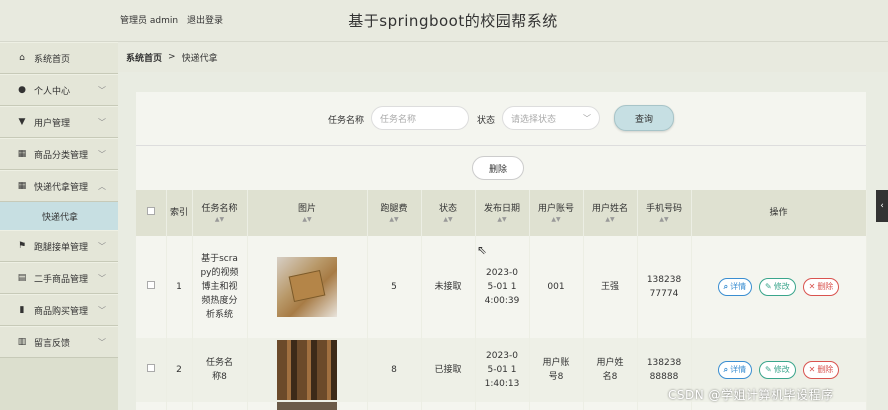  What do you see at coordinates (220, 213) in the screenshot?
I see `col-task-name: 任务名称 ▲▼` at bounding box center [220, 213].